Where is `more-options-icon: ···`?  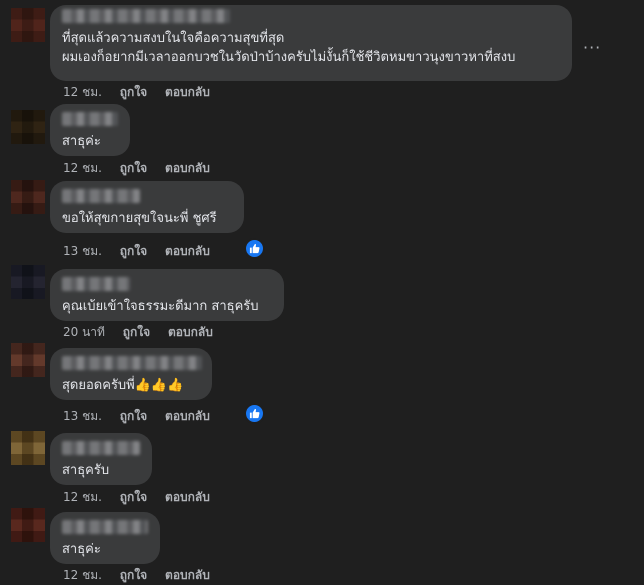
more-options-icon: ··· is located at coordinates (592, 47).